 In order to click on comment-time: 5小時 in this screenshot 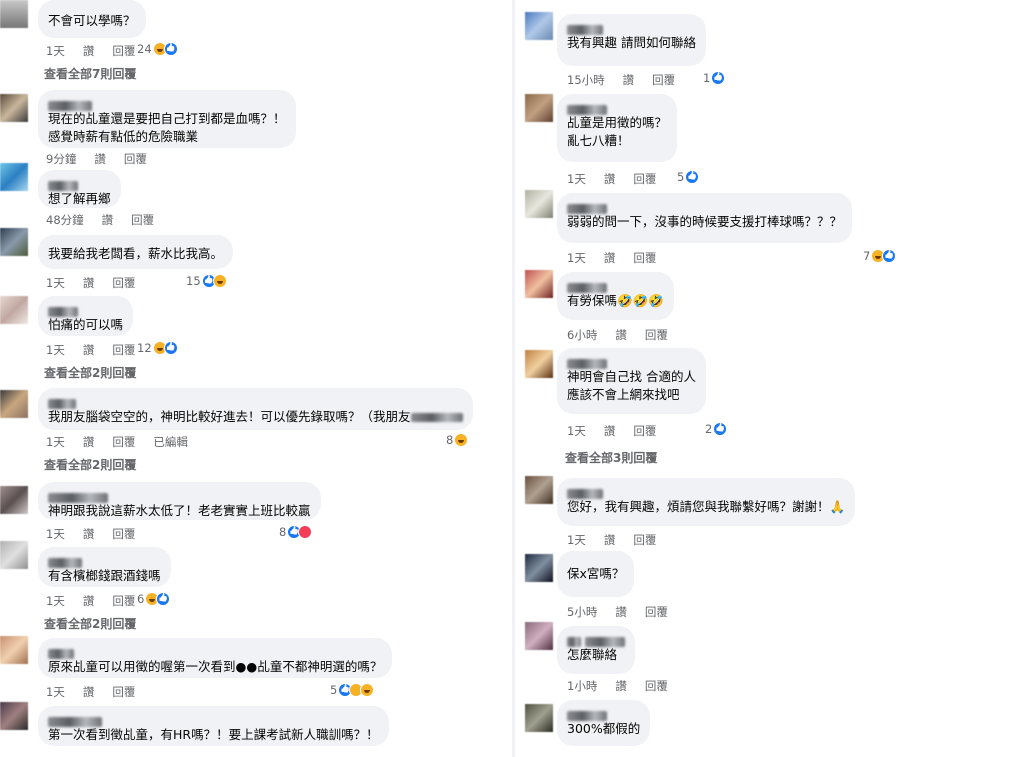, I will do `click(582, 612)`.